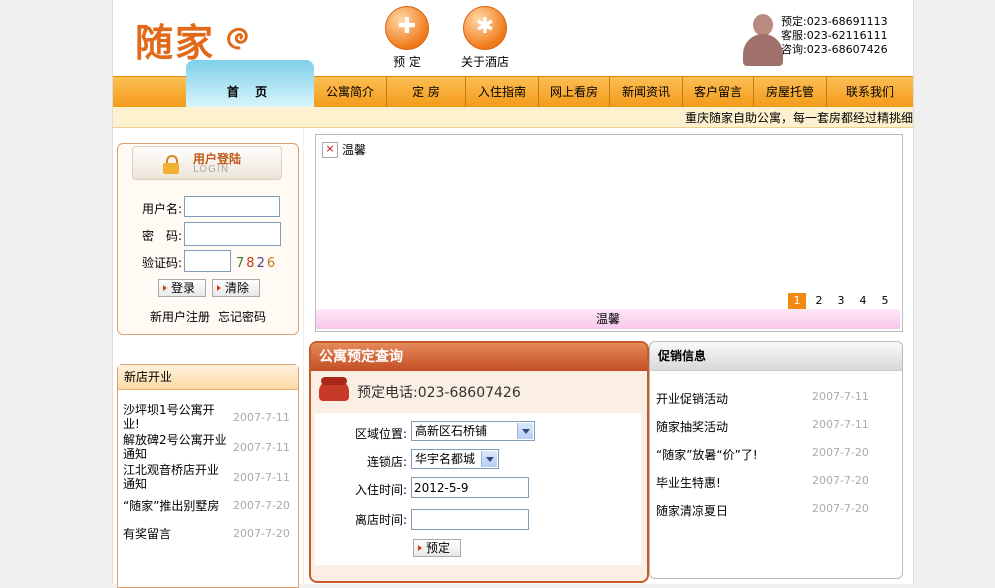 The width and height of the screenshot is (995, 588). What do you see at coordinates (330, 150) in the screenshot?
I see `broken-image-icon: ×` at bounding box center [330, 150].